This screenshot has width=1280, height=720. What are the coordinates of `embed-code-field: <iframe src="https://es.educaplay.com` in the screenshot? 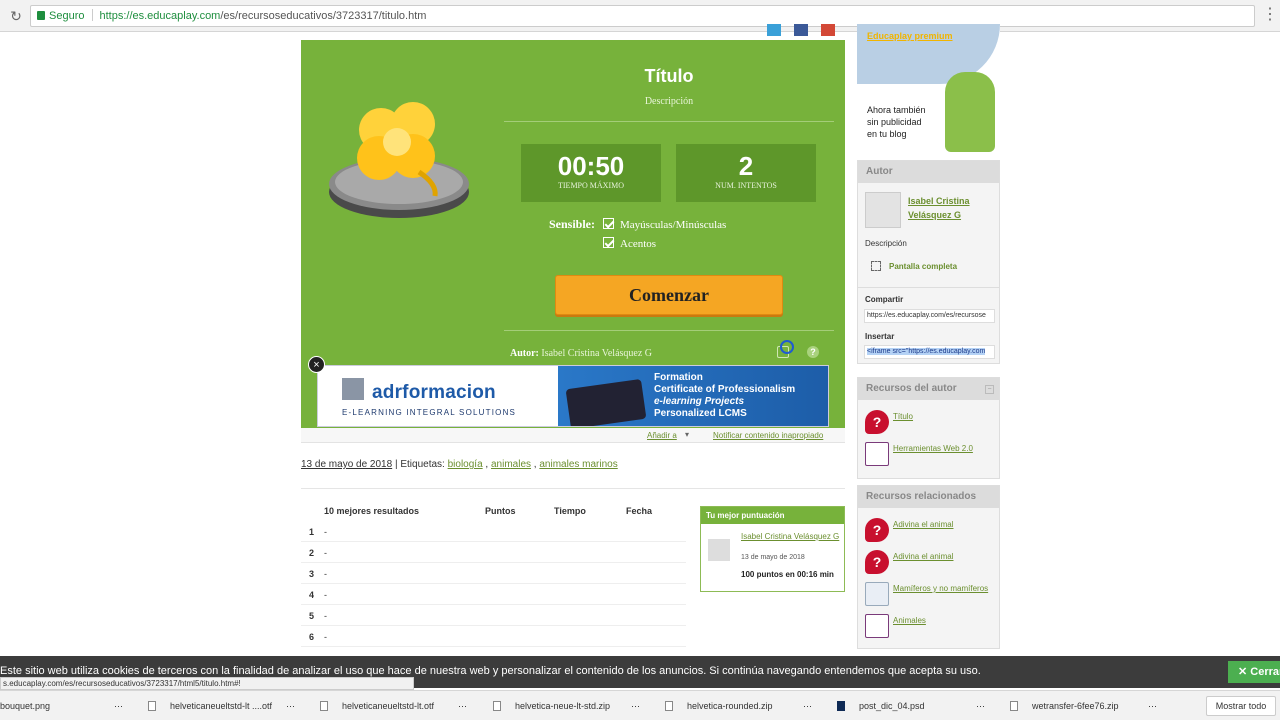 It's located at (929, 352).